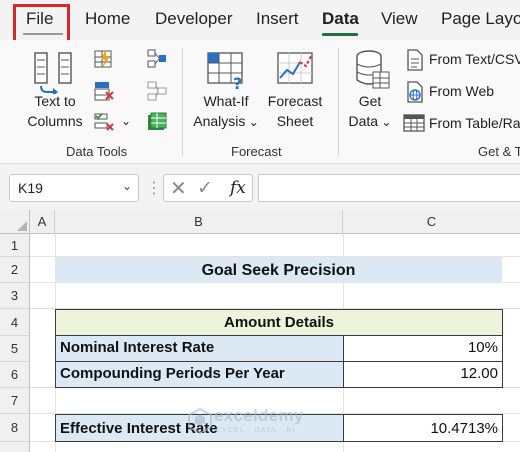 The image size is (520, 452). What do you see at coordinates (279, 322) in the screenshot?
I see `table-header-cell: Amount Details` at bounding box center [279, 322].